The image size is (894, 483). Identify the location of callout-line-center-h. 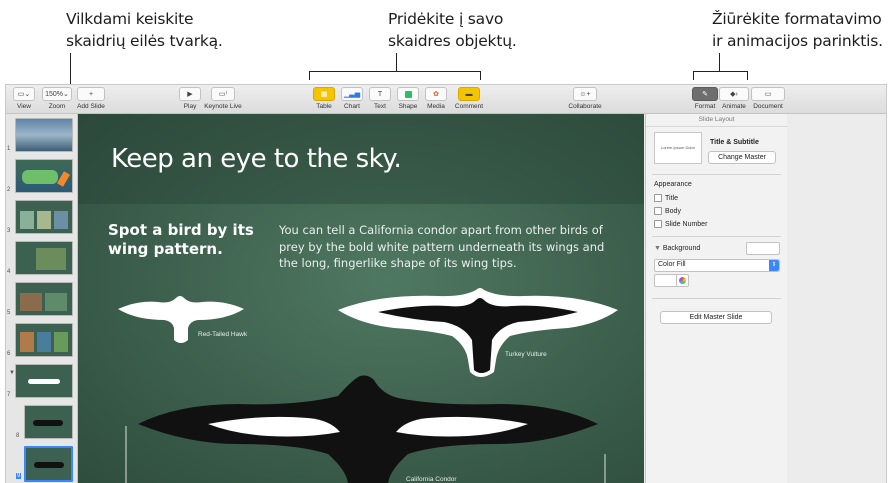
(395, 71).